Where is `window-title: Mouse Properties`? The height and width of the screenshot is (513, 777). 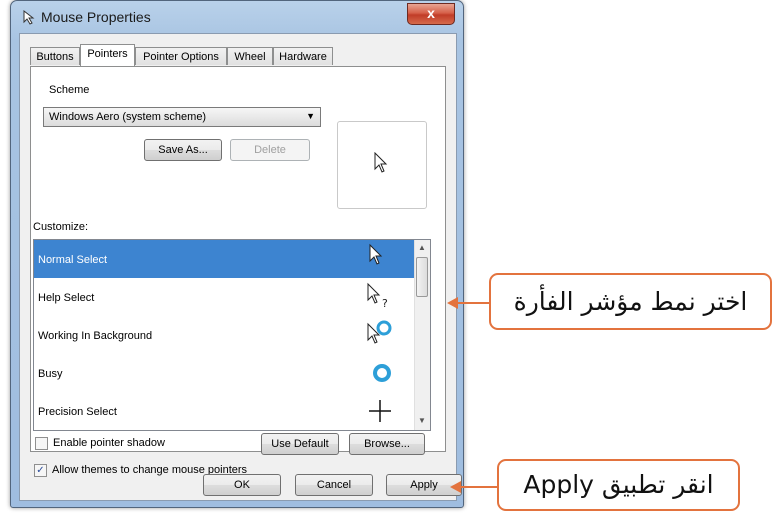
window-title: Mouse Properties is located at coordinates (96, 17).